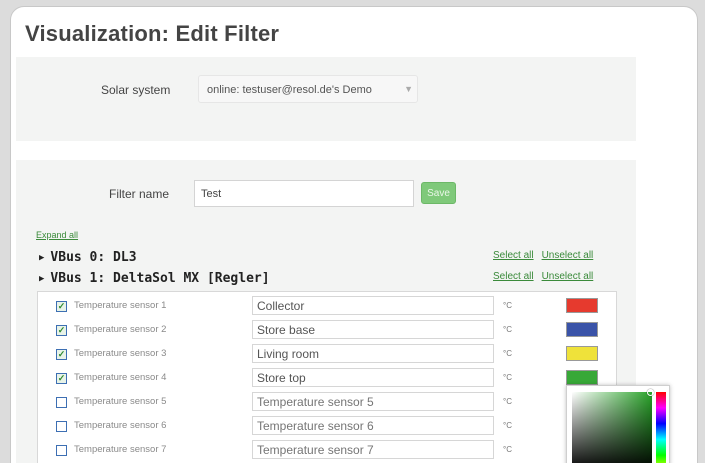  What do you see at coordinates (120, 377) in the screenshot?
I see `sensor-4-label: Temperature sensor 4` at bounding box center [120, 377].